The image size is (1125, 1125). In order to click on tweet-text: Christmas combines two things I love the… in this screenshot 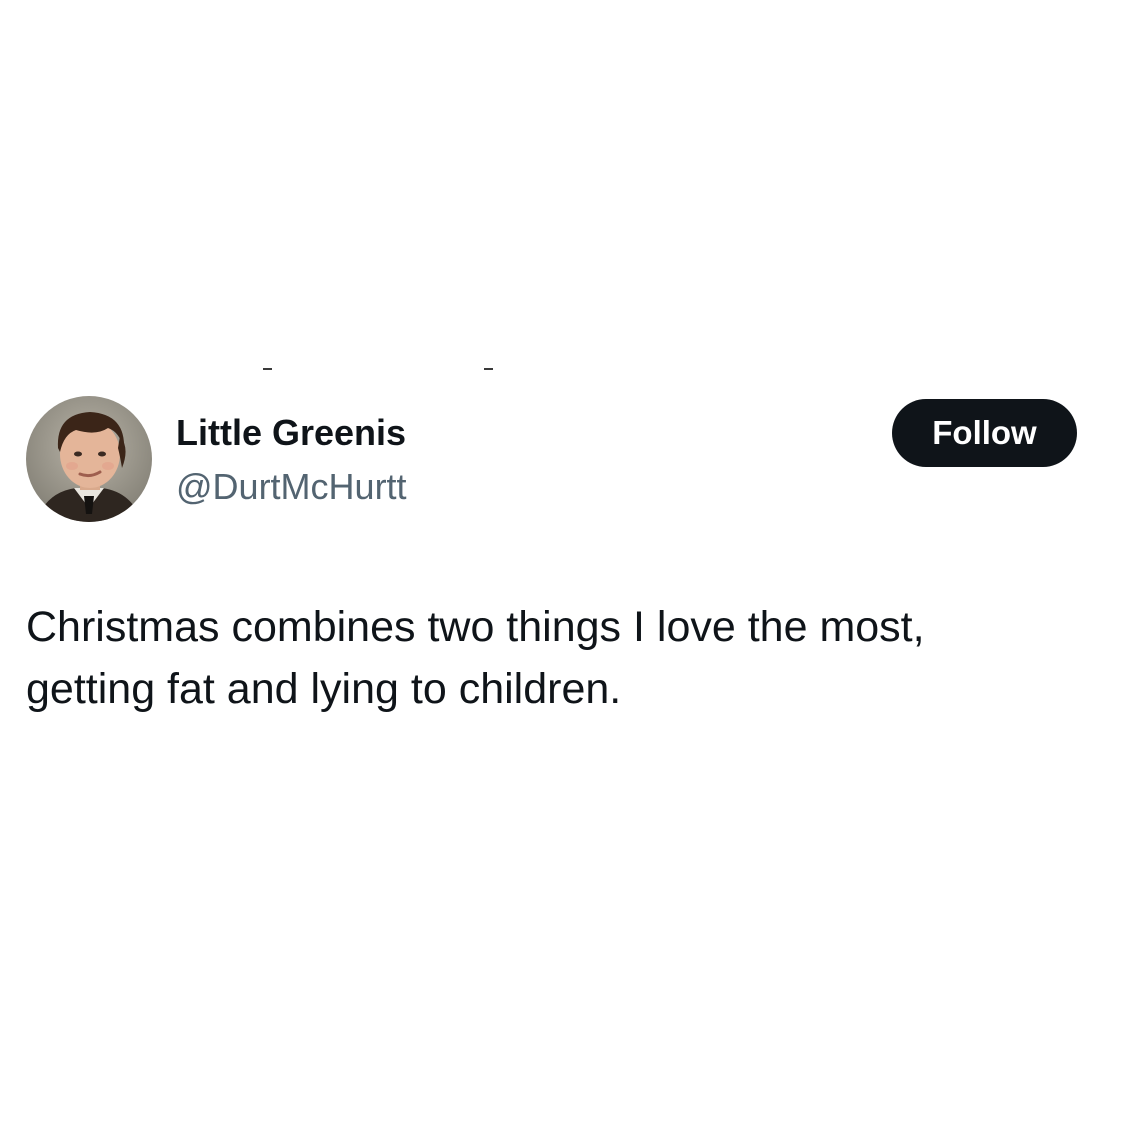, I will do `click(561, 658)`.